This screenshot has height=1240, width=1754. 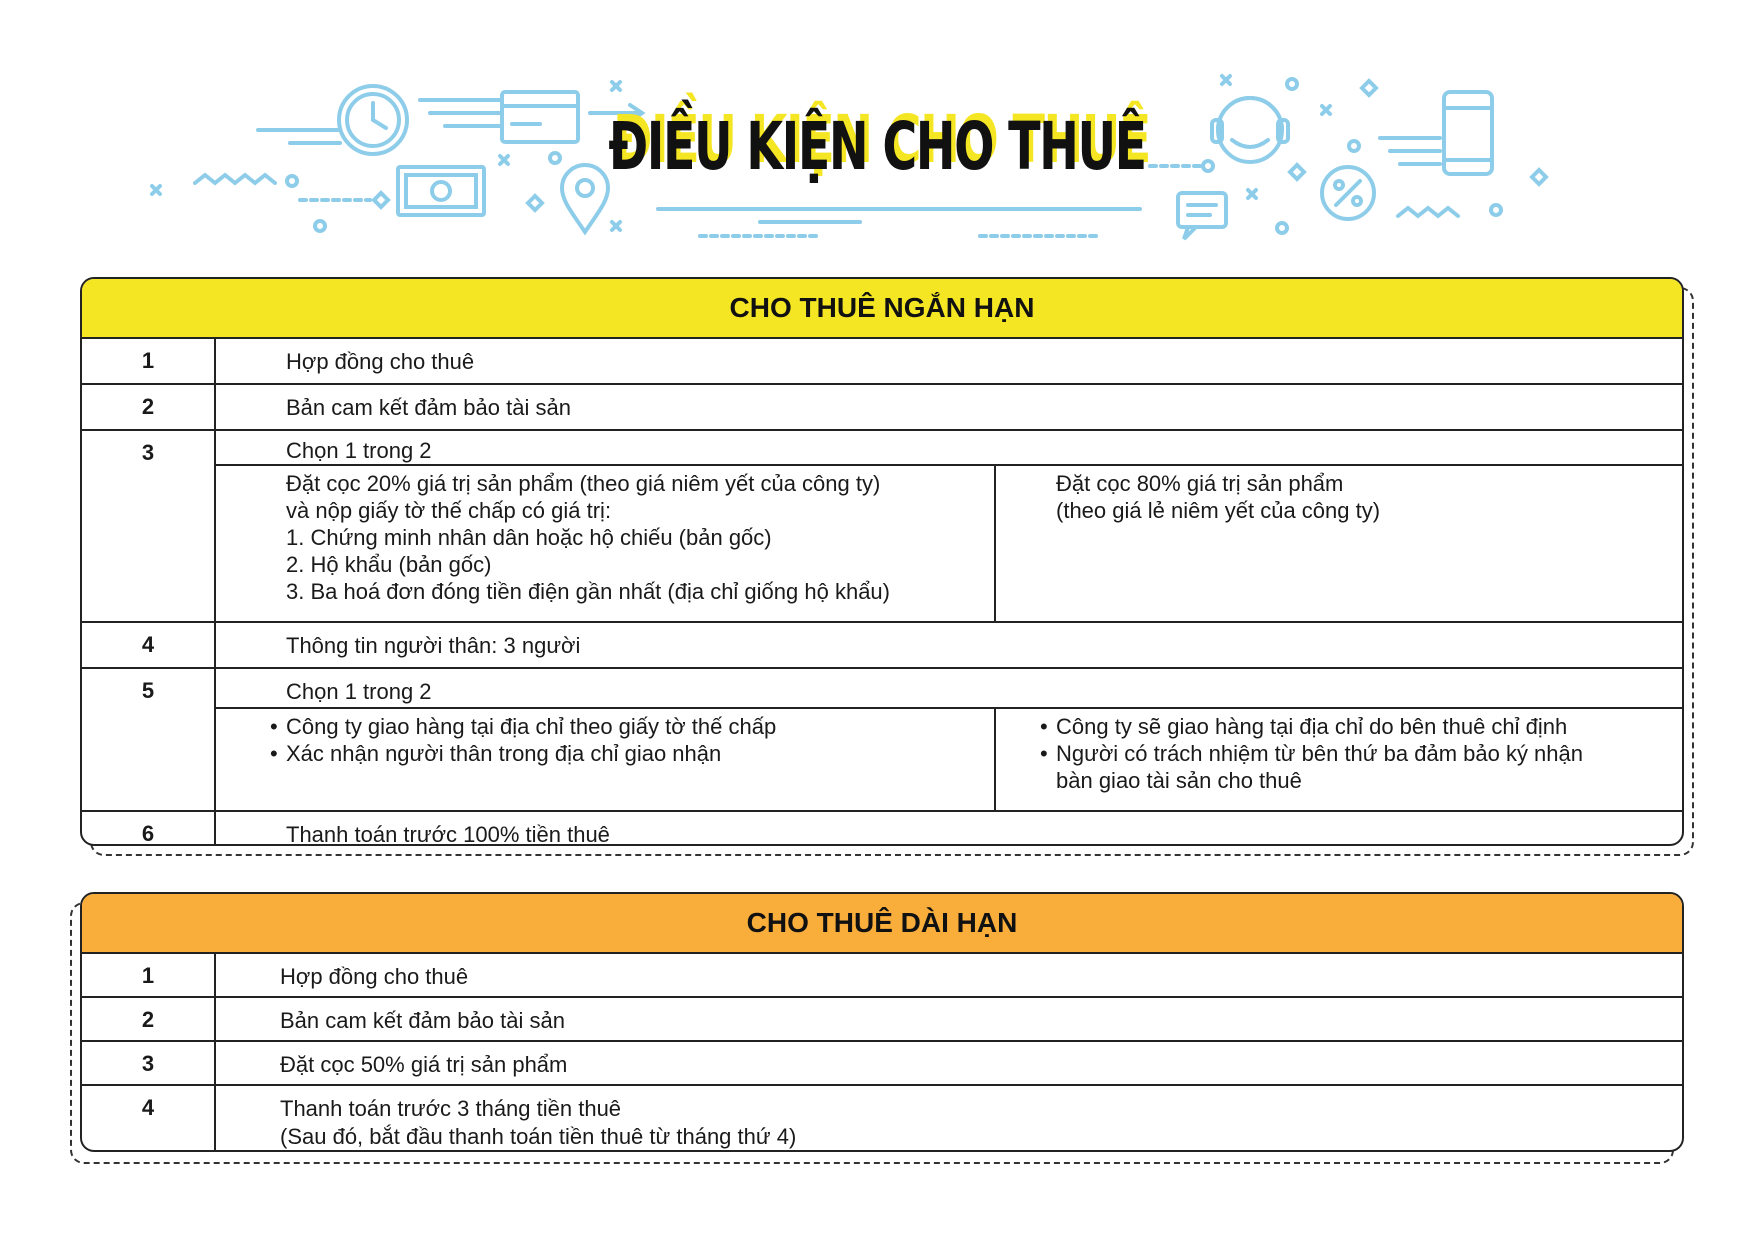 What do you see at coordinates (149, 828) in the screenshot?
I see `row-number: 6` at bounding box center [149, 828].